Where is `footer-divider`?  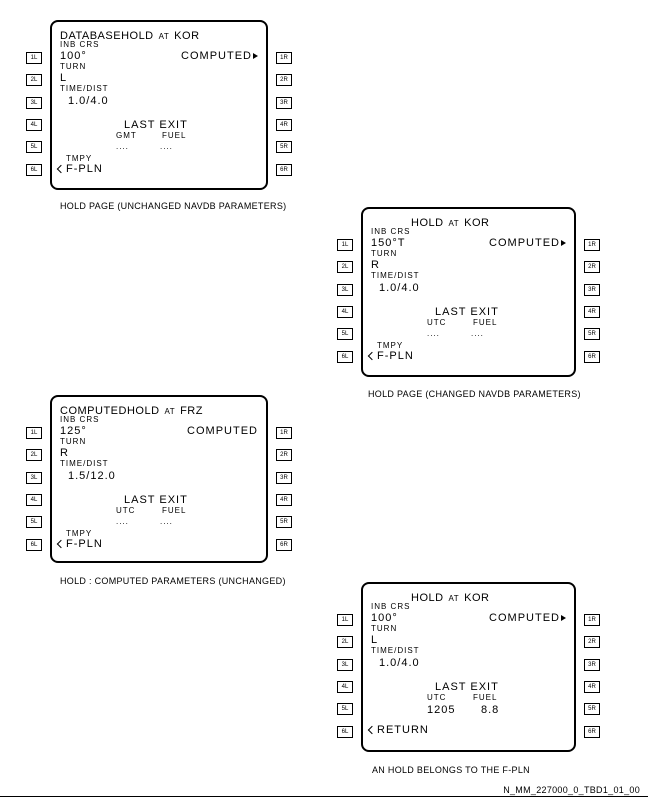 footer-divider is located at coordinates (324, 796).